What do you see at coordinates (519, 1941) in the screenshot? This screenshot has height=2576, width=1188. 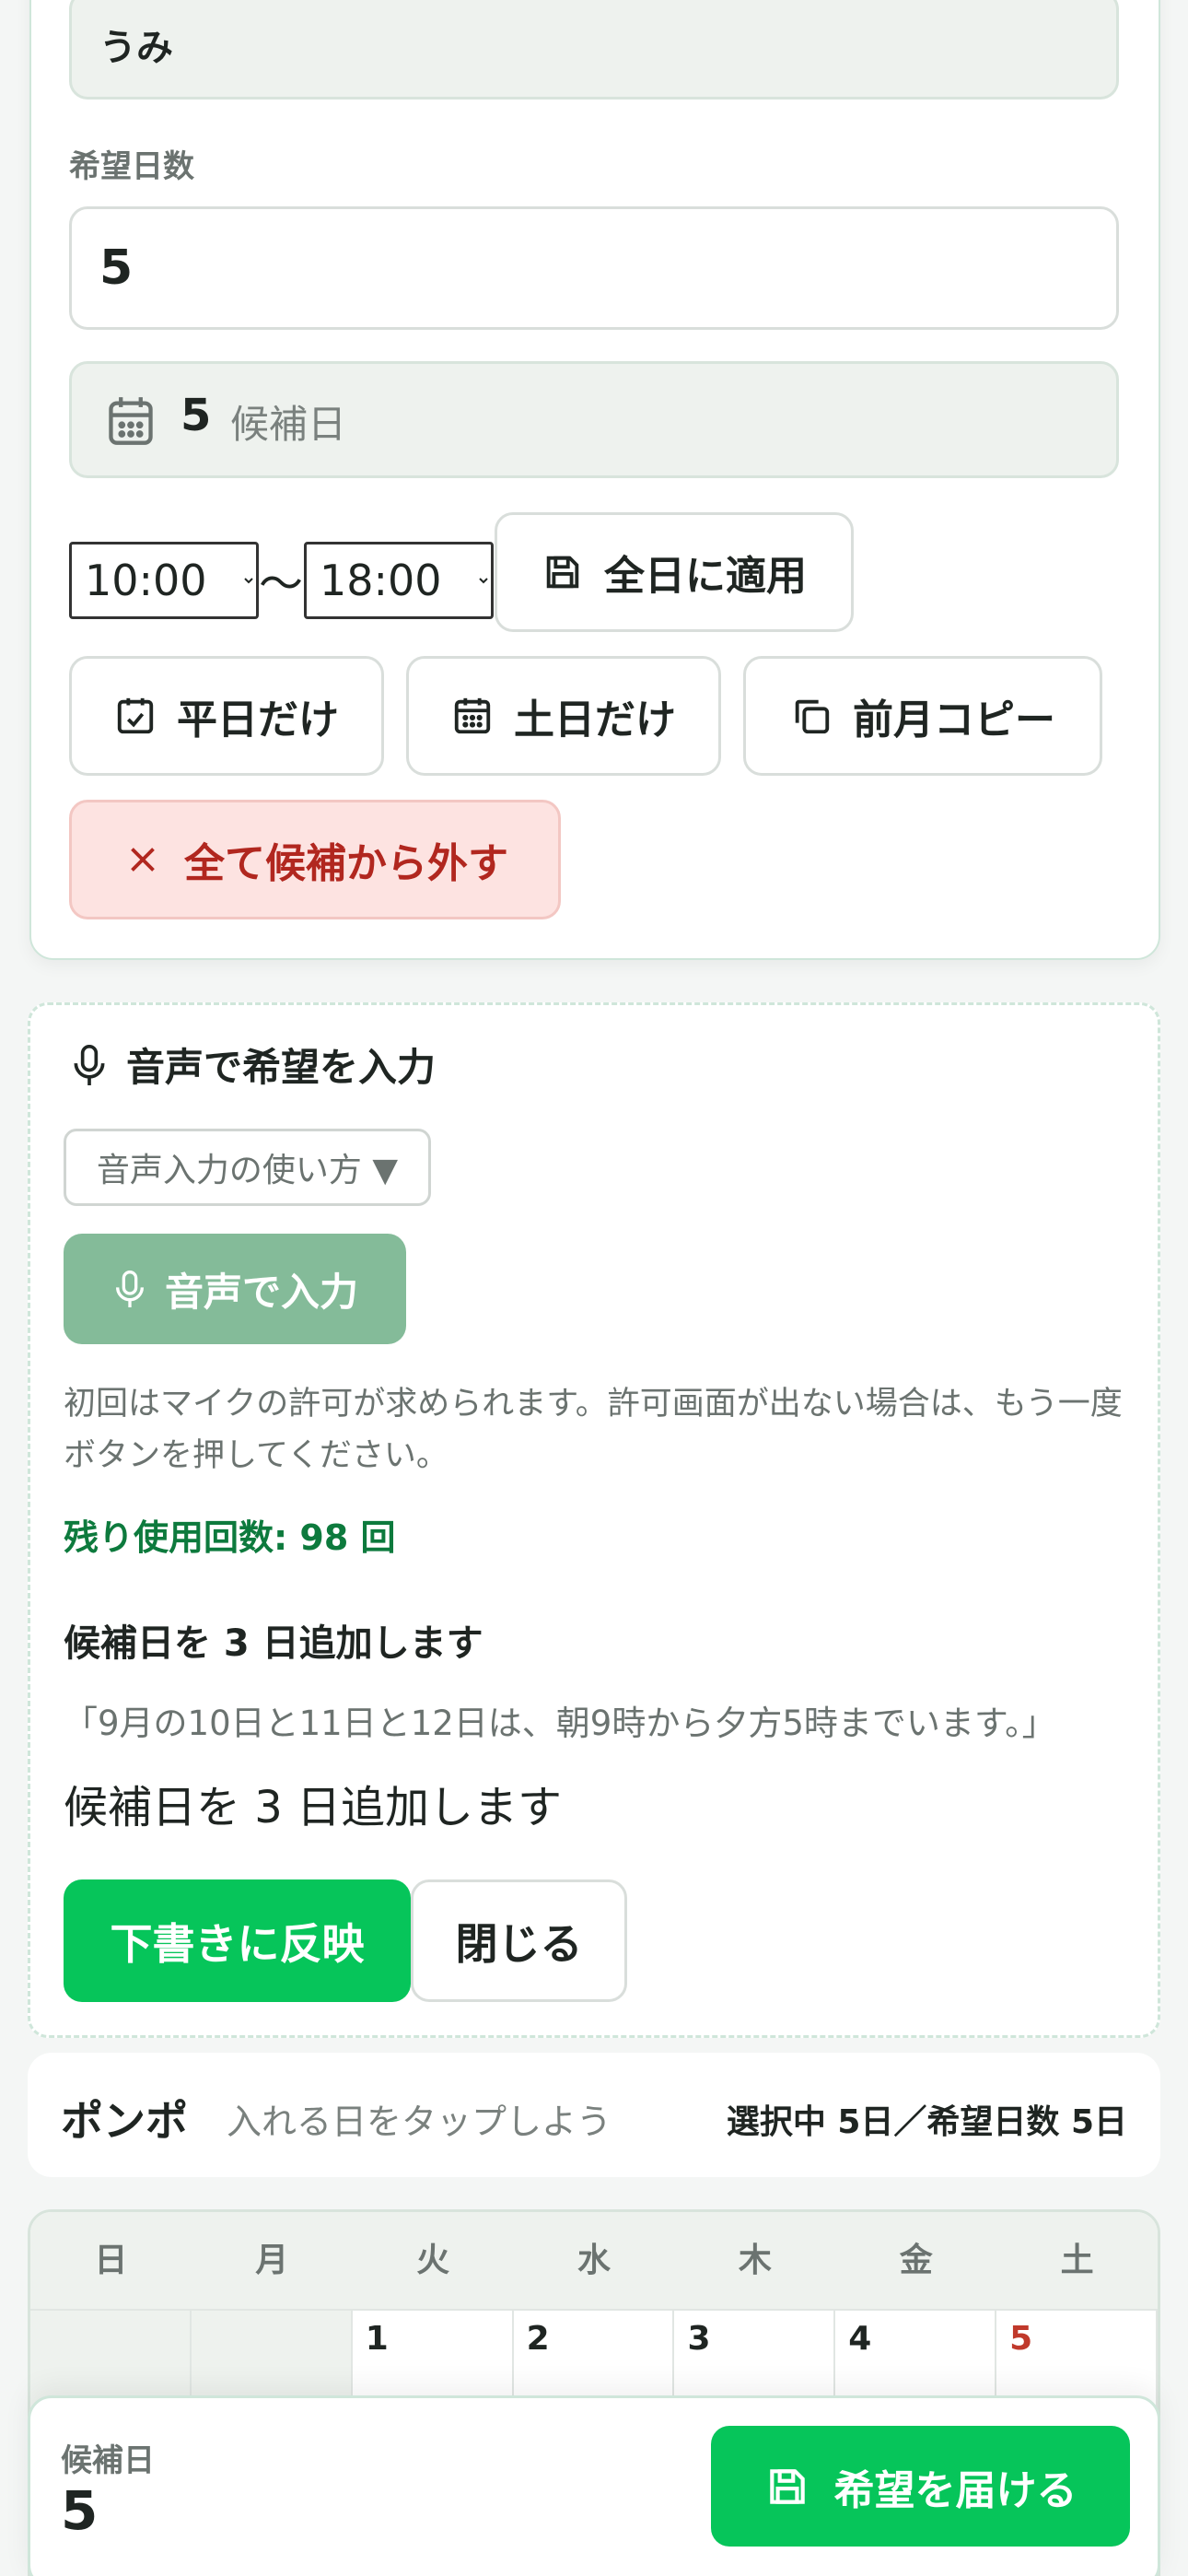 I see `close-button: 閉じる` at bounding box center [519, 1941].